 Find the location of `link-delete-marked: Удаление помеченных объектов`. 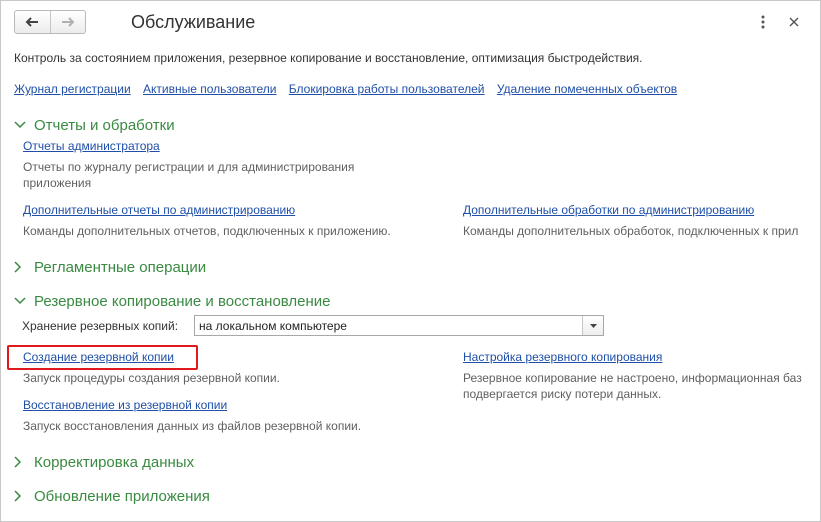

link-delete-marked: Удаление помеченных объектов is located at coordinates (587, 89).